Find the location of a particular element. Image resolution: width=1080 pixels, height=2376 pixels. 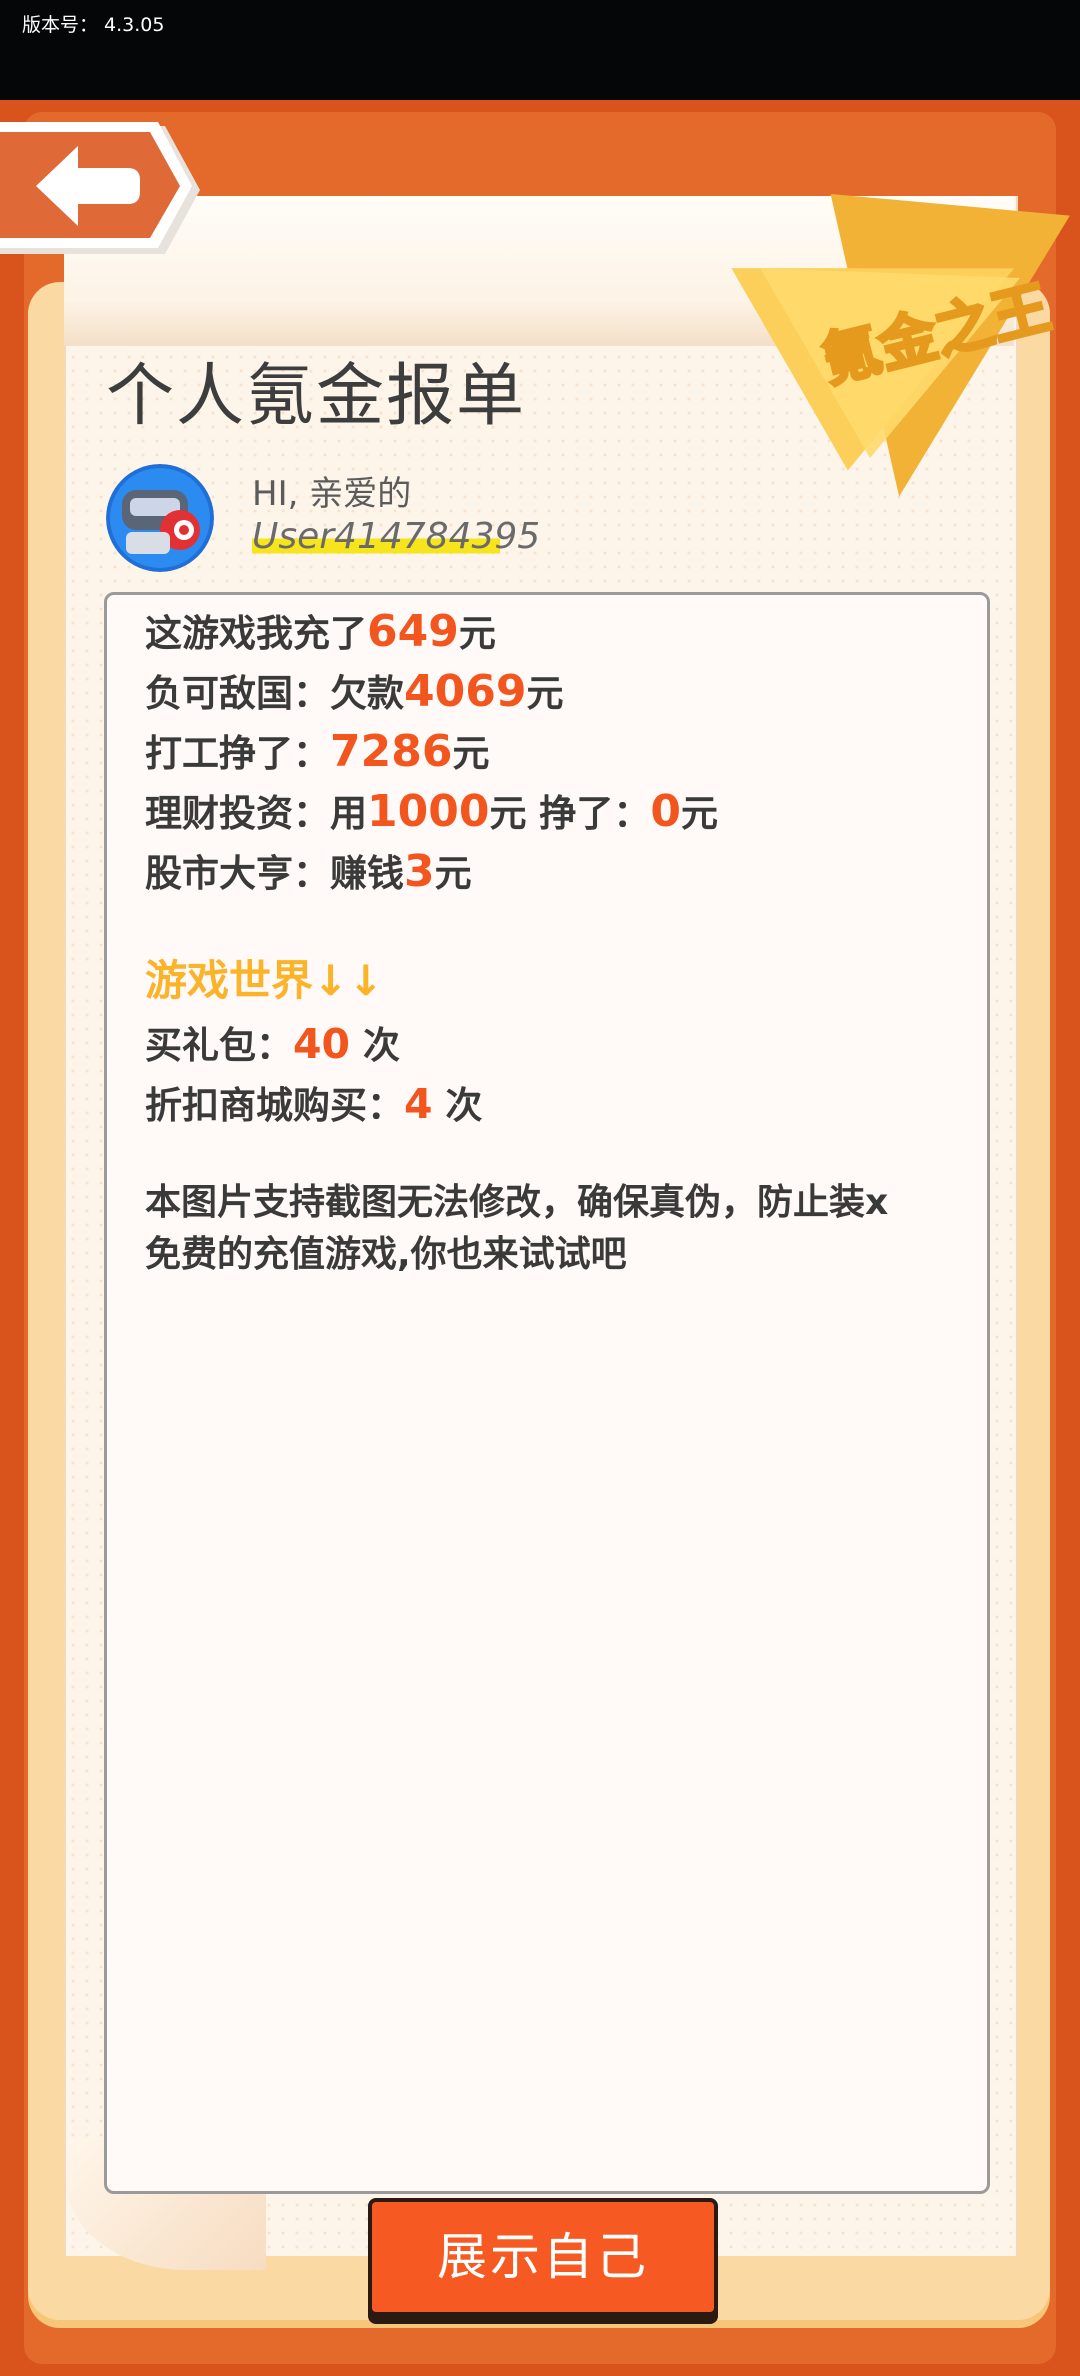

back-button is located at coordinates (100, 190).